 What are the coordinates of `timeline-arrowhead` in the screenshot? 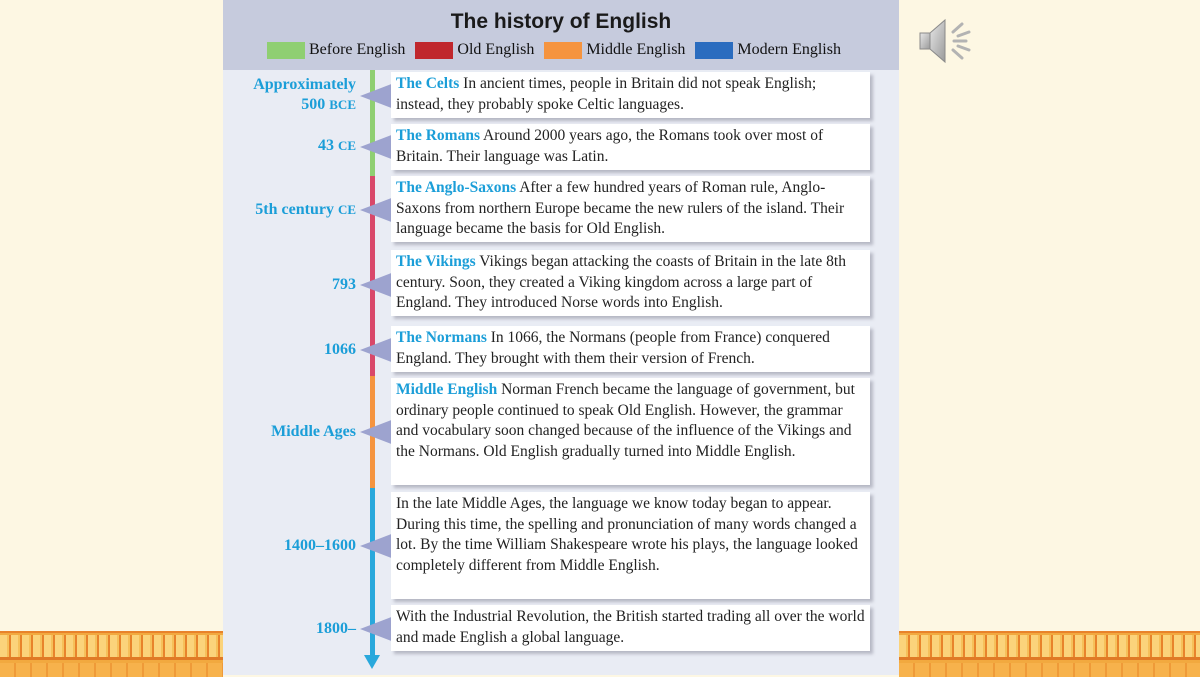 It's located at (372, 662).